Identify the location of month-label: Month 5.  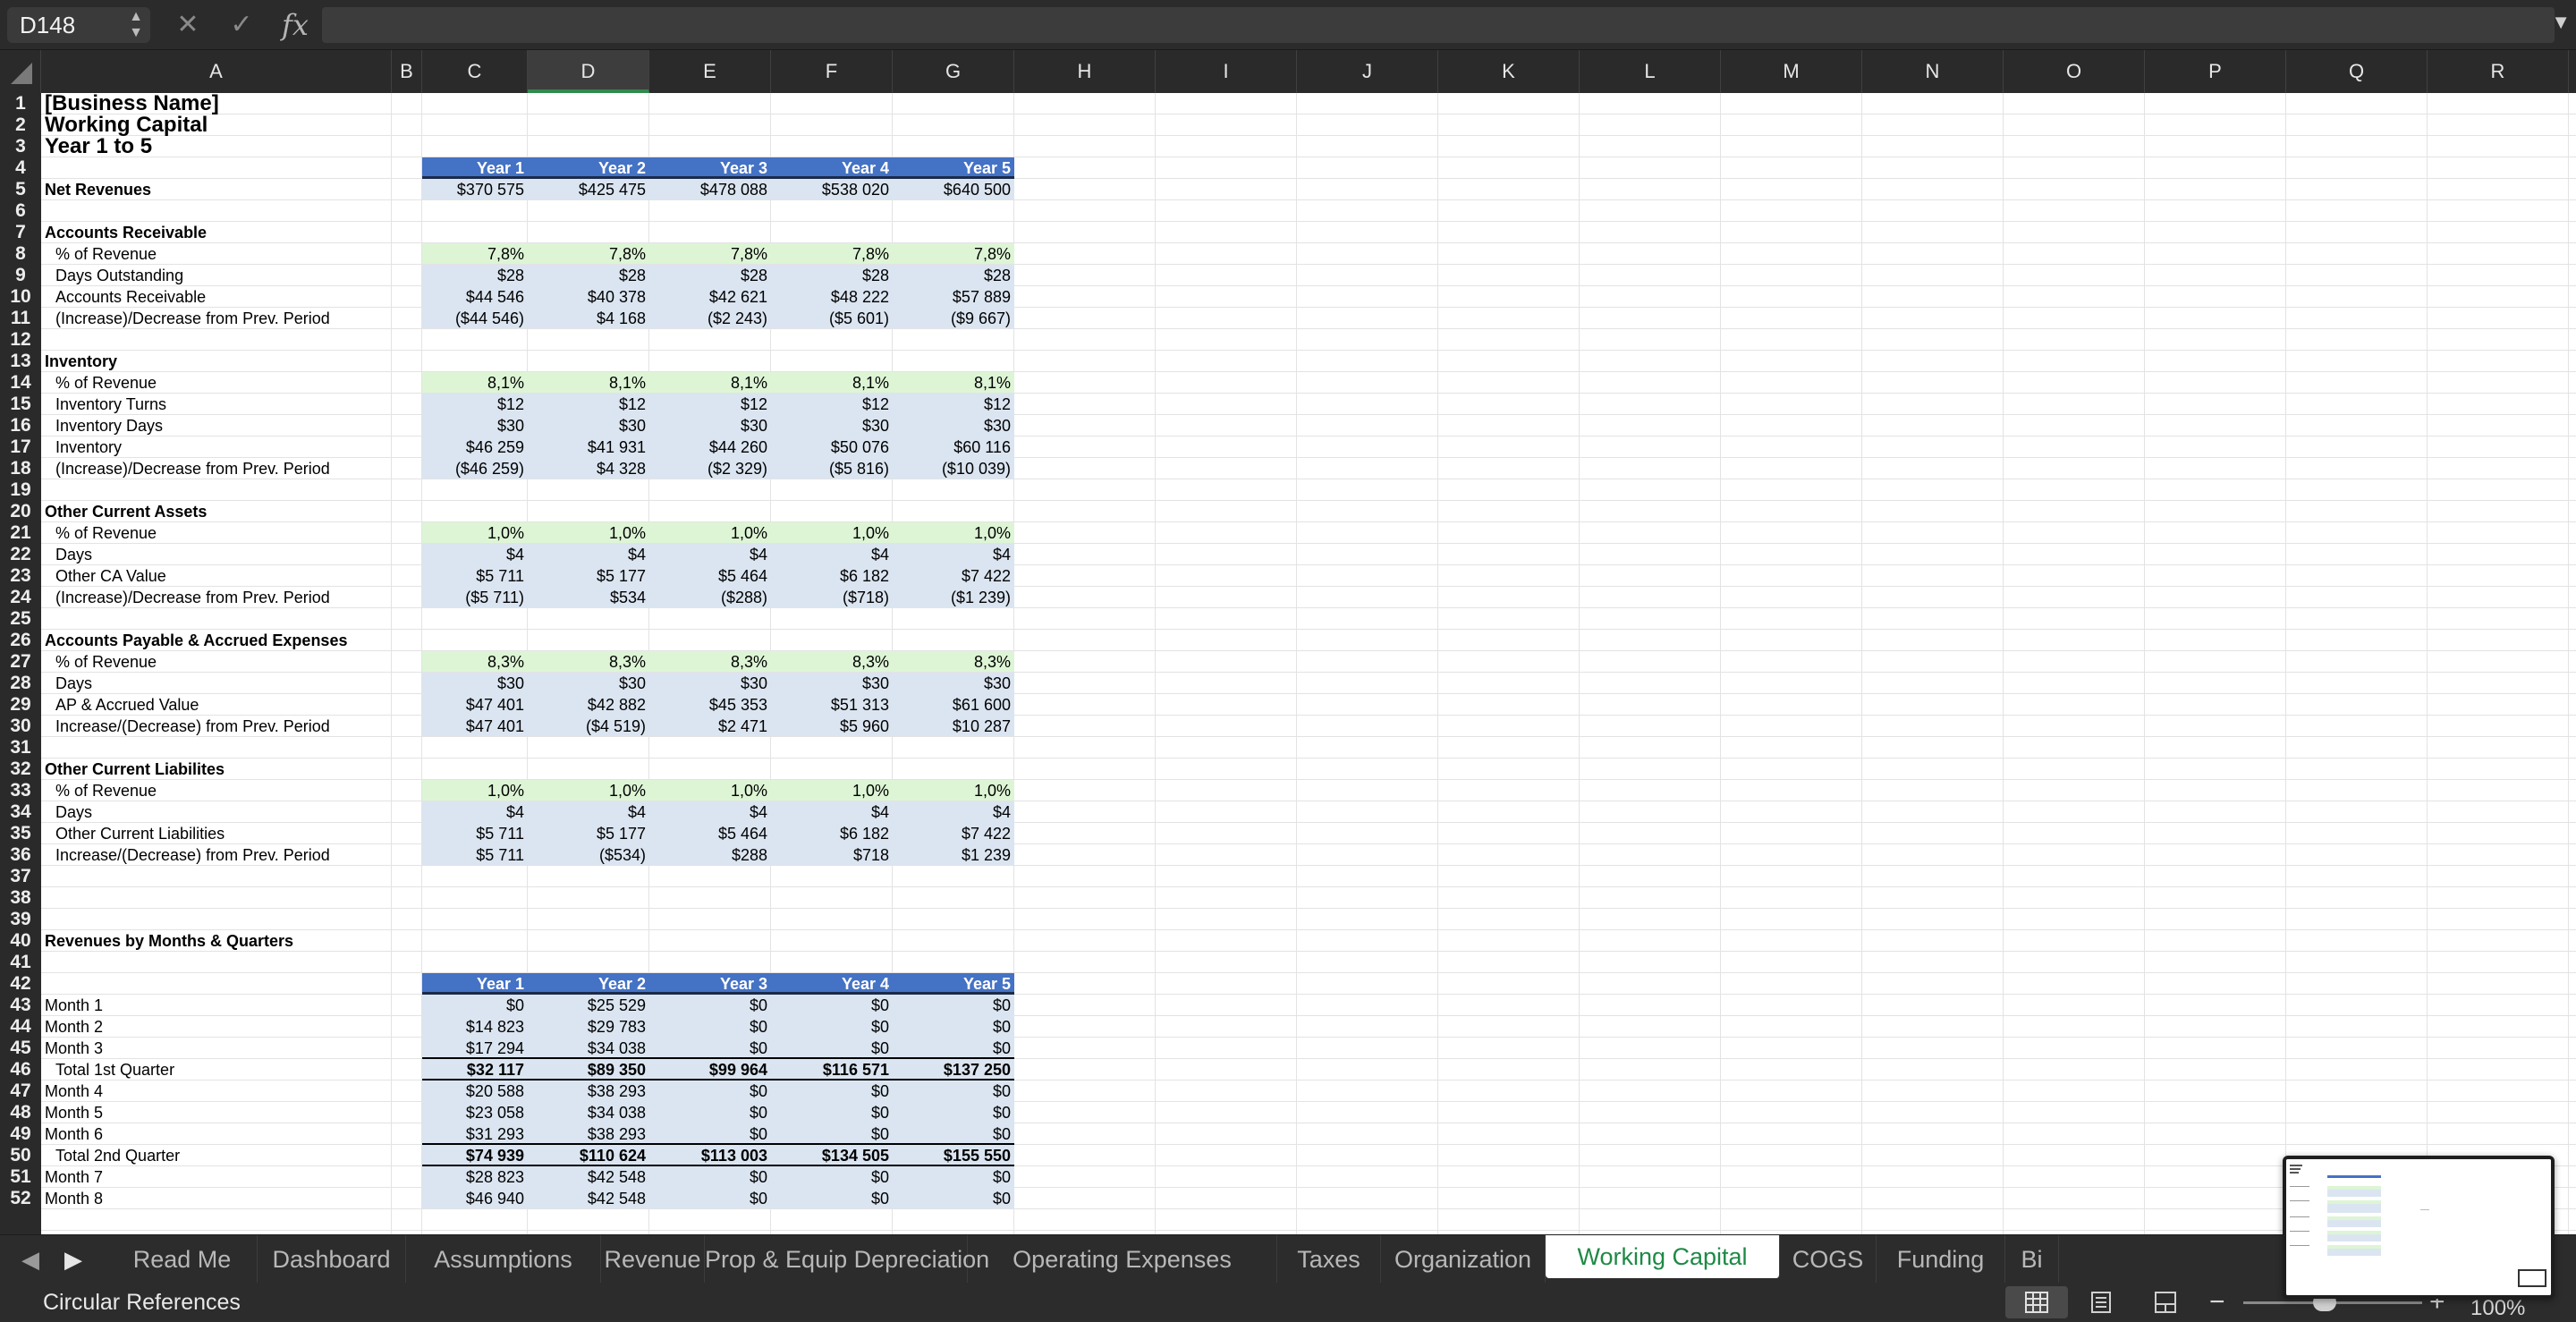
(74, 1112).